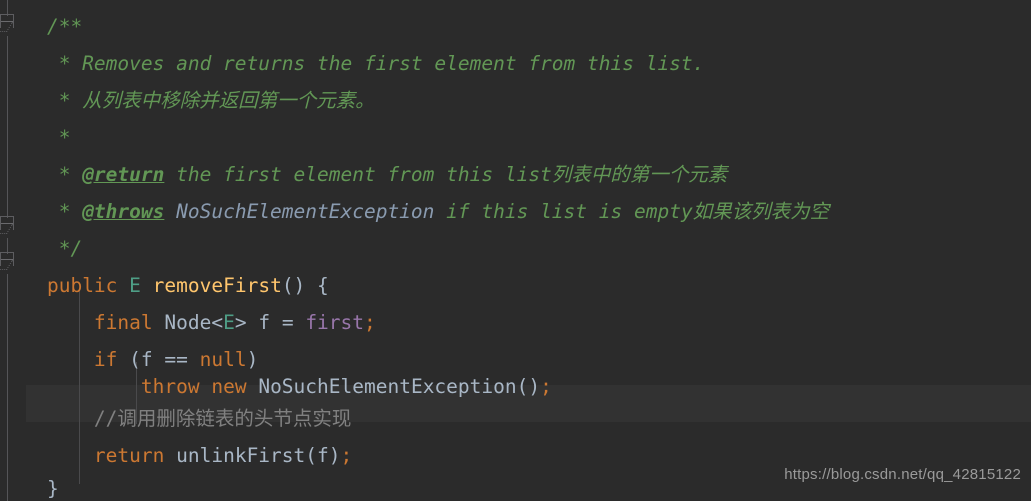 The width and height of the screenshot is (1031, 501). What do you see at coordinates (287, 322) in the screenshot?
I see `code-token: =` at bounding box center [287, 322].